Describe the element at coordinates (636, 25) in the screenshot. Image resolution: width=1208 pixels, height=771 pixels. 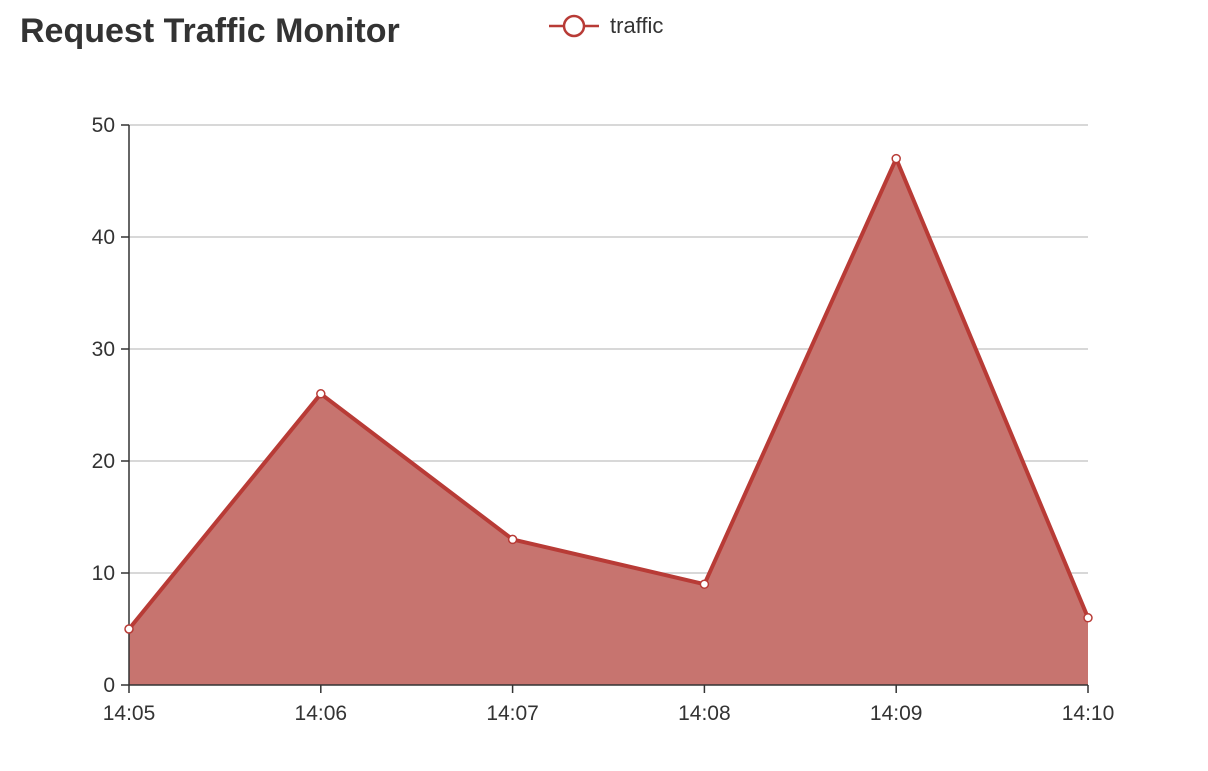
I see `legend-label-traffic: traffic` at that location.